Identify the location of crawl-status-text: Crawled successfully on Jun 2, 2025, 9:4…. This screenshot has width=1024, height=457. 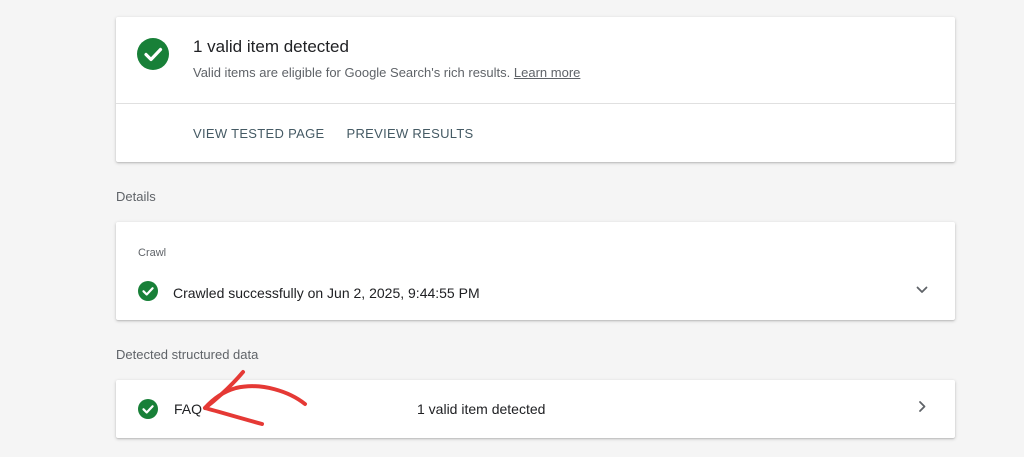
(326, 293).